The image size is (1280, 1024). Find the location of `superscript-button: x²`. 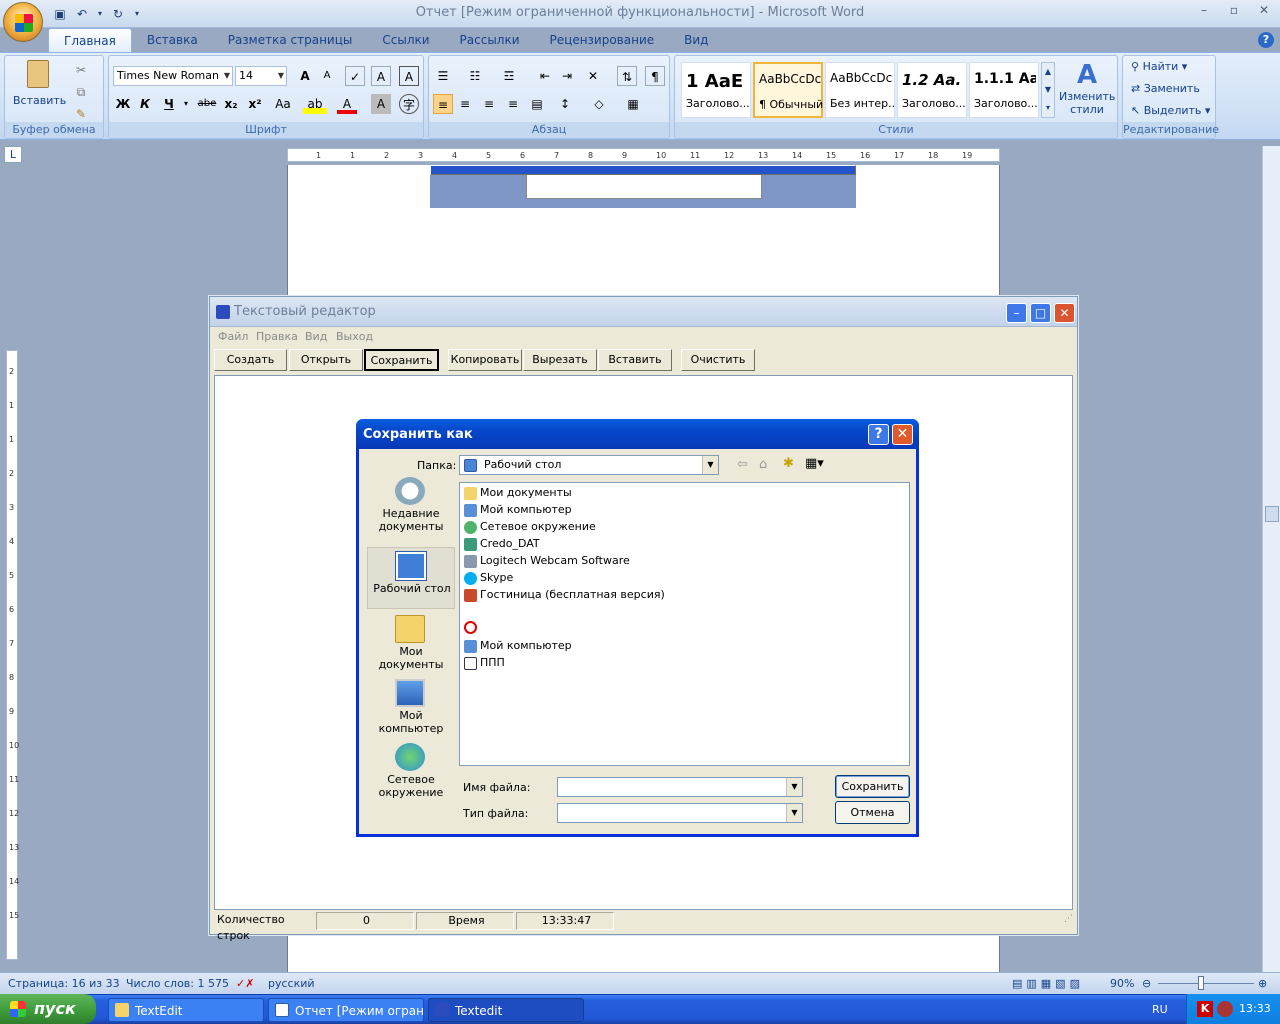

superscript-button: x² is located at coordinates (255, 104).